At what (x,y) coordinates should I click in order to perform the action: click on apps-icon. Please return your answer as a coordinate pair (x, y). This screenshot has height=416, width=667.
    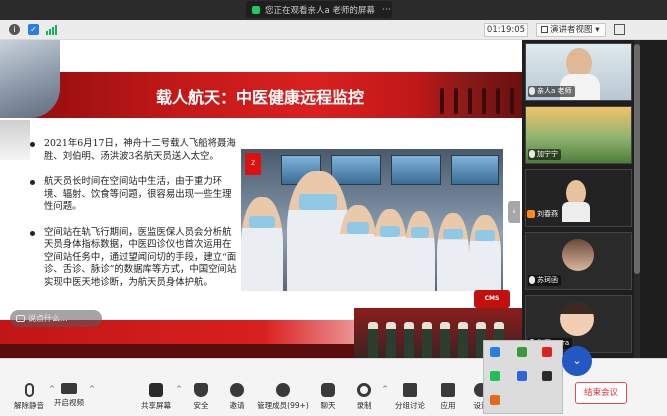
    Looking at the image, I should click on (448, 390).